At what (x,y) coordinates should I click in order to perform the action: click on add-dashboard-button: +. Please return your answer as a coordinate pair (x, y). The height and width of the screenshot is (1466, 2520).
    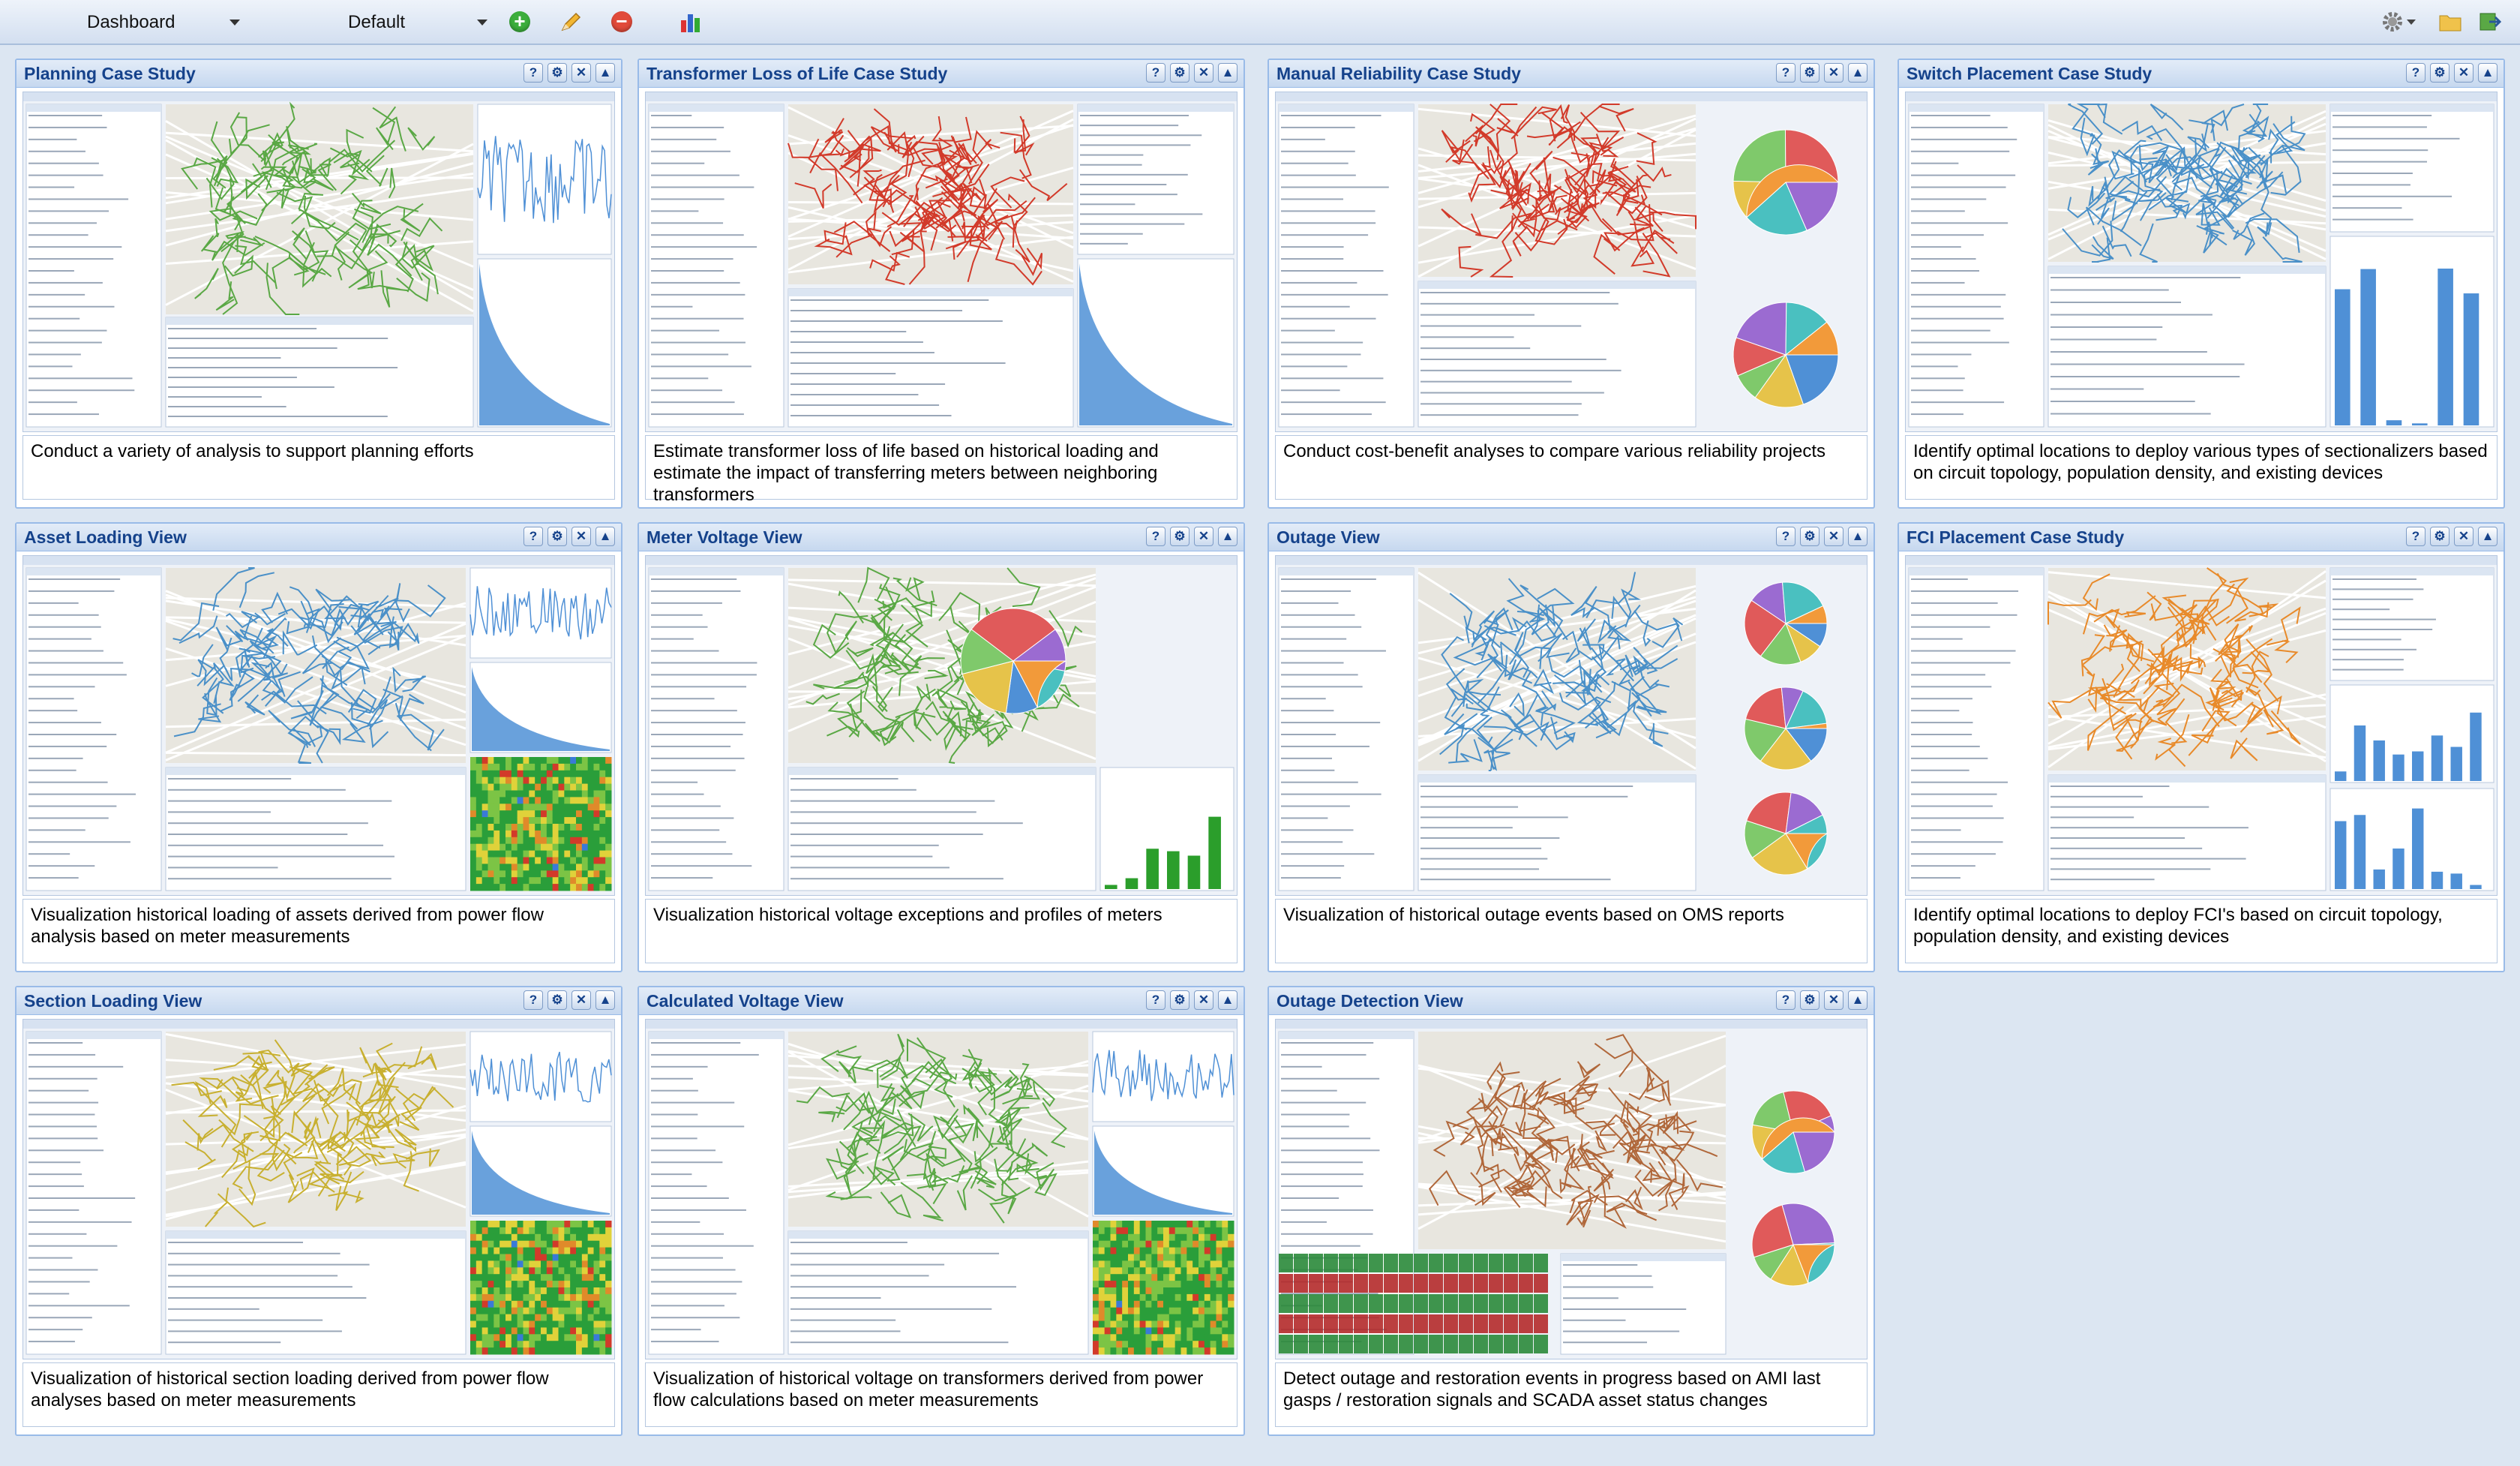
    Looking at the image, I should click on (519, 22).